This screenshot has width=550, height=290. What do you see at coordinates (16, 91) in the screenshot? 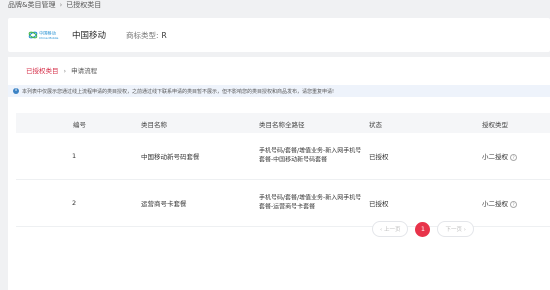
I see `info-icon: i` at bounding box center [16, 91].